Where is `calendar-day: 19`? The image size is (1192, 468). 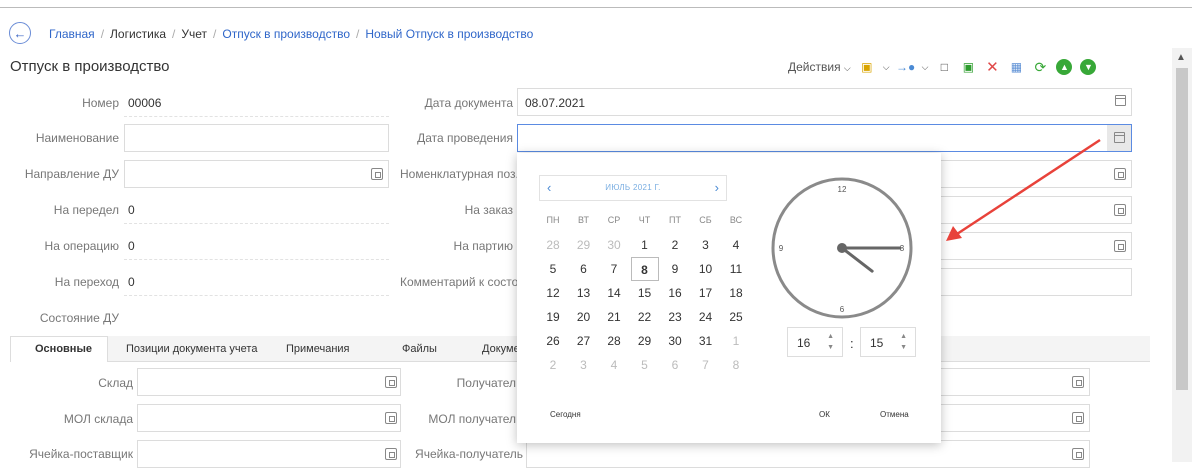 calendar-day: 19 is located at coordinates (553, 317).